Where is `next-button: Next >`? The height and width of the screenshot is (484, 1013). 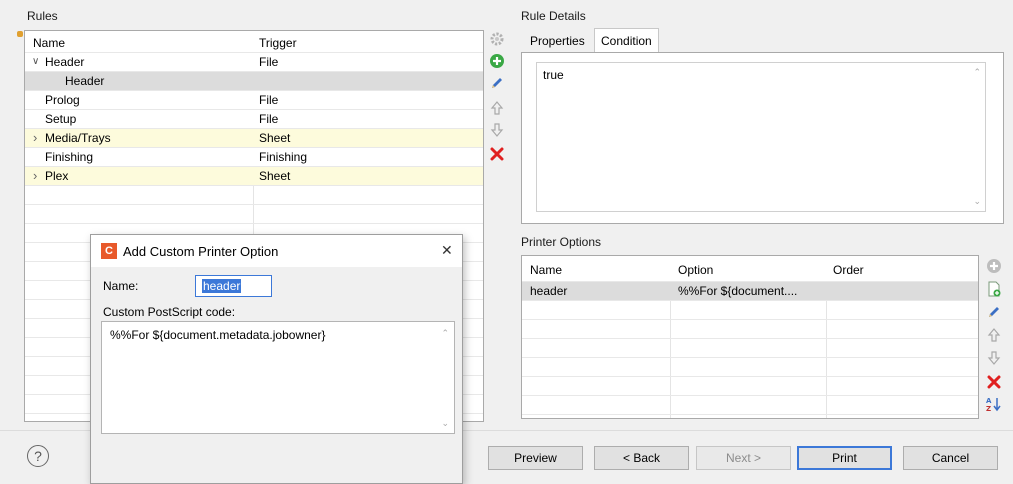 next-button: Next > is located at coordinates (743, 458).